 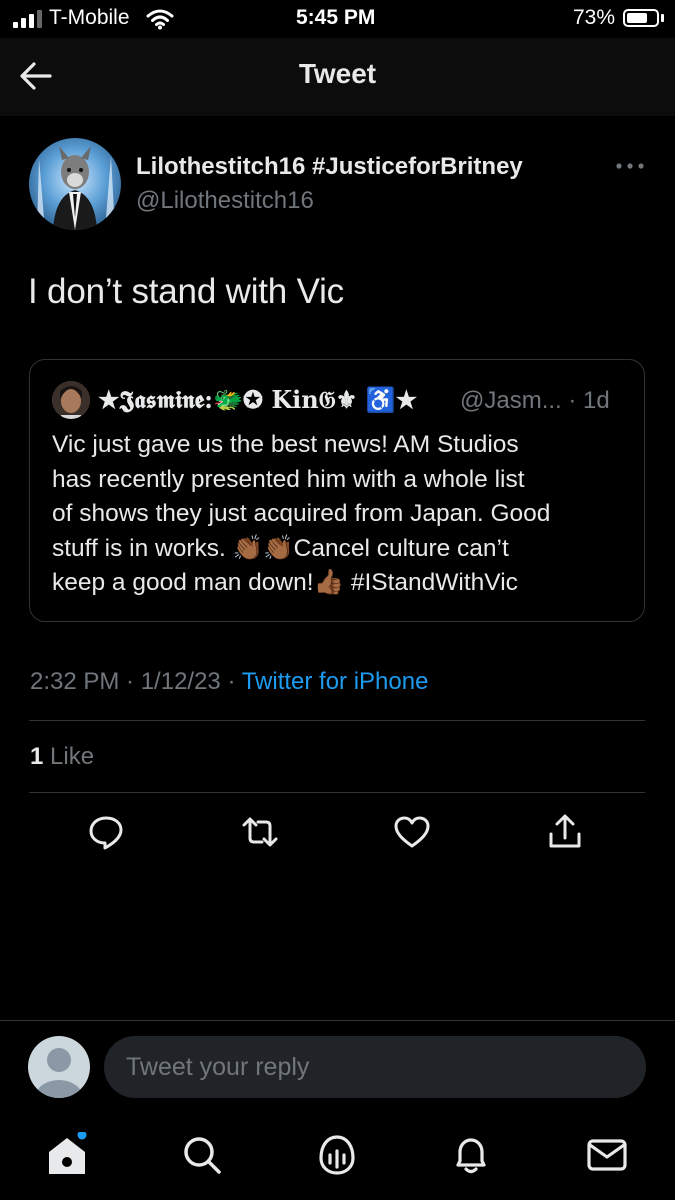 I want to click on tweet-source-link: Twitter for iPhone, so click(x=335, y=681).